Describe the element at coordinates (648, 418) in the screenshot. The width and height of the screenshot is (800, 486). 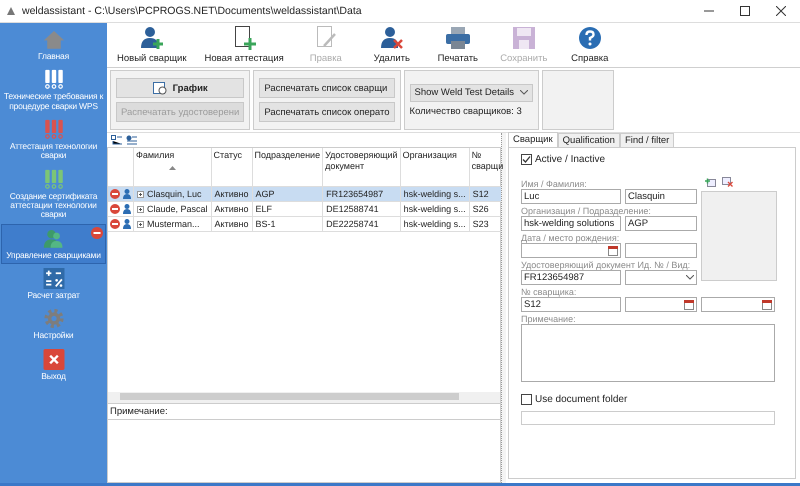
I see `folder-path-field` at that location.